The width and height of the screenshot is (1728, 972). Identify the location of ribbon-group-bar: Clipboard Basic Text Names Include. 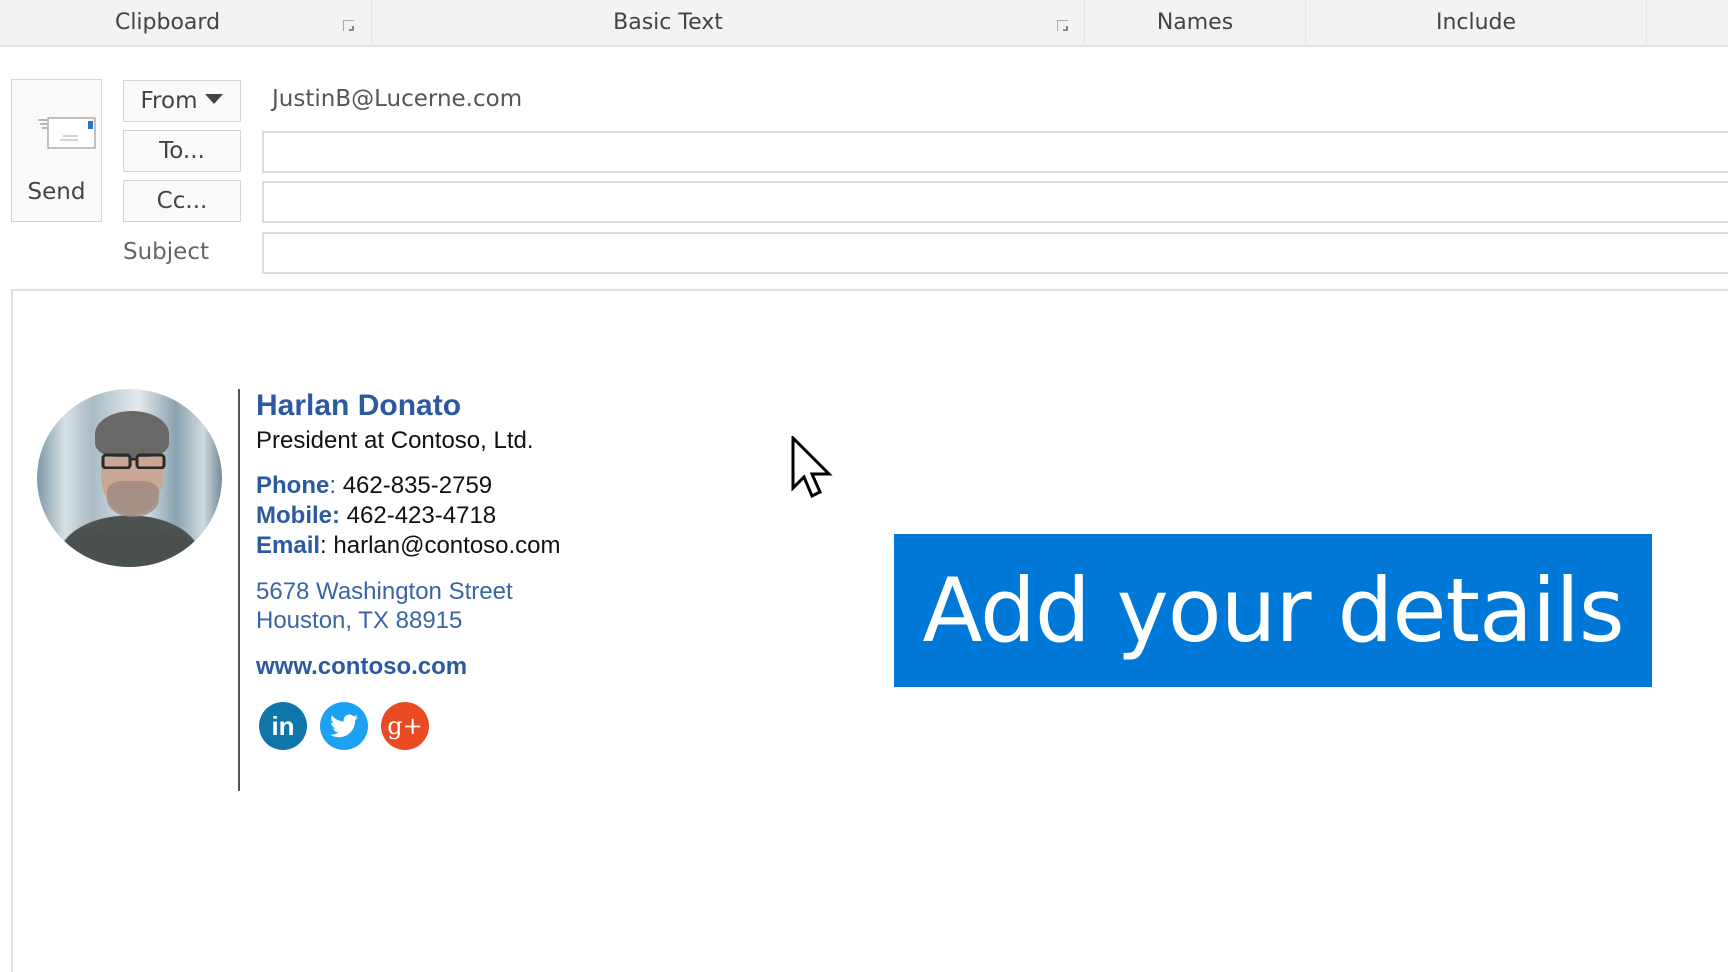
(864, 23).